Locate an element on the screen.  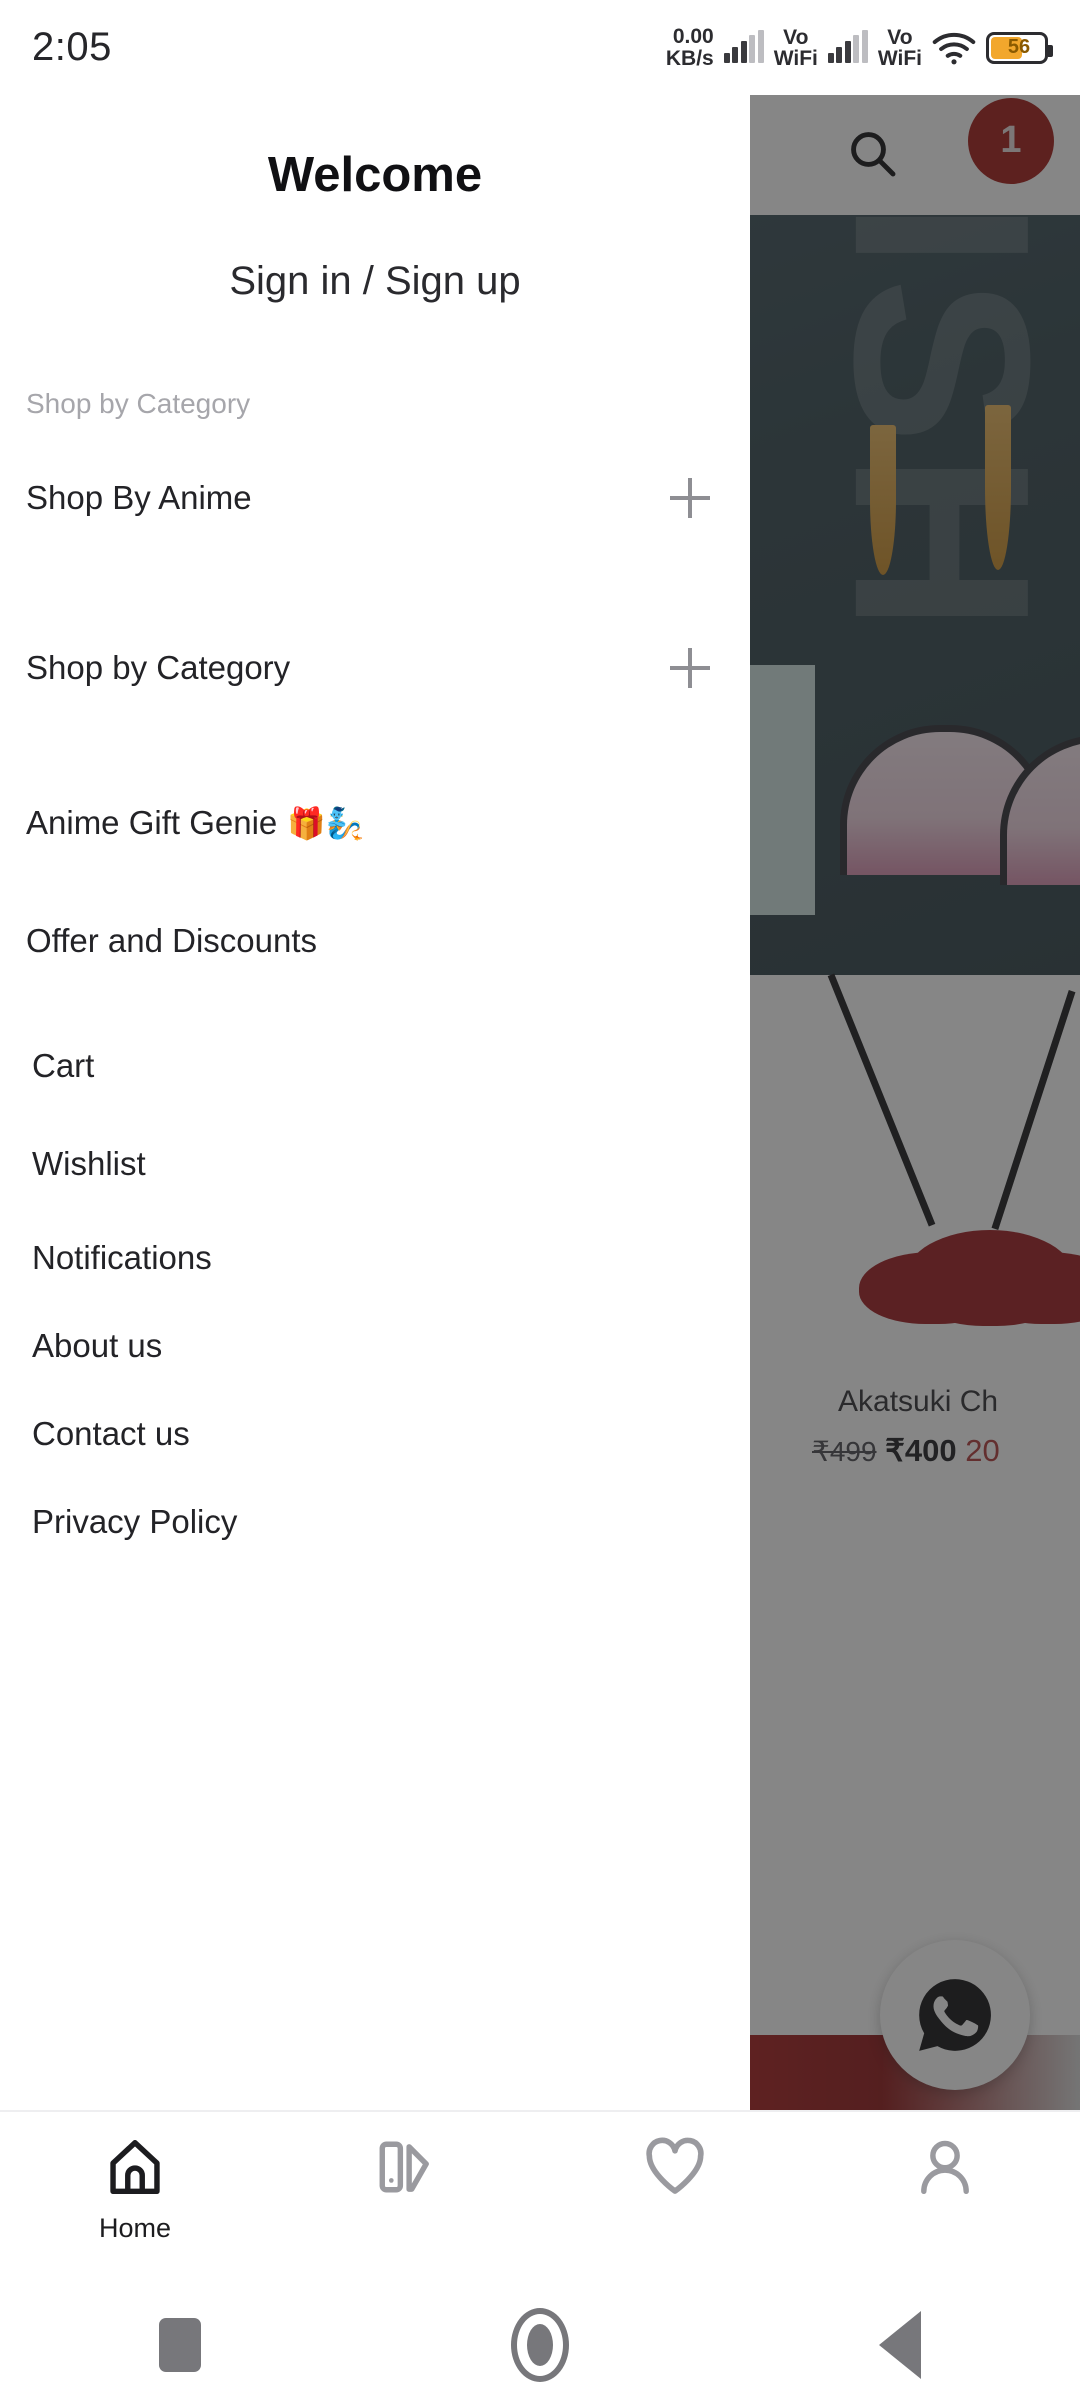
status-bar: 2:05 0.00 KB/s Vo WiFi Vo WiFi 56 is located at coordinates (540, 47).